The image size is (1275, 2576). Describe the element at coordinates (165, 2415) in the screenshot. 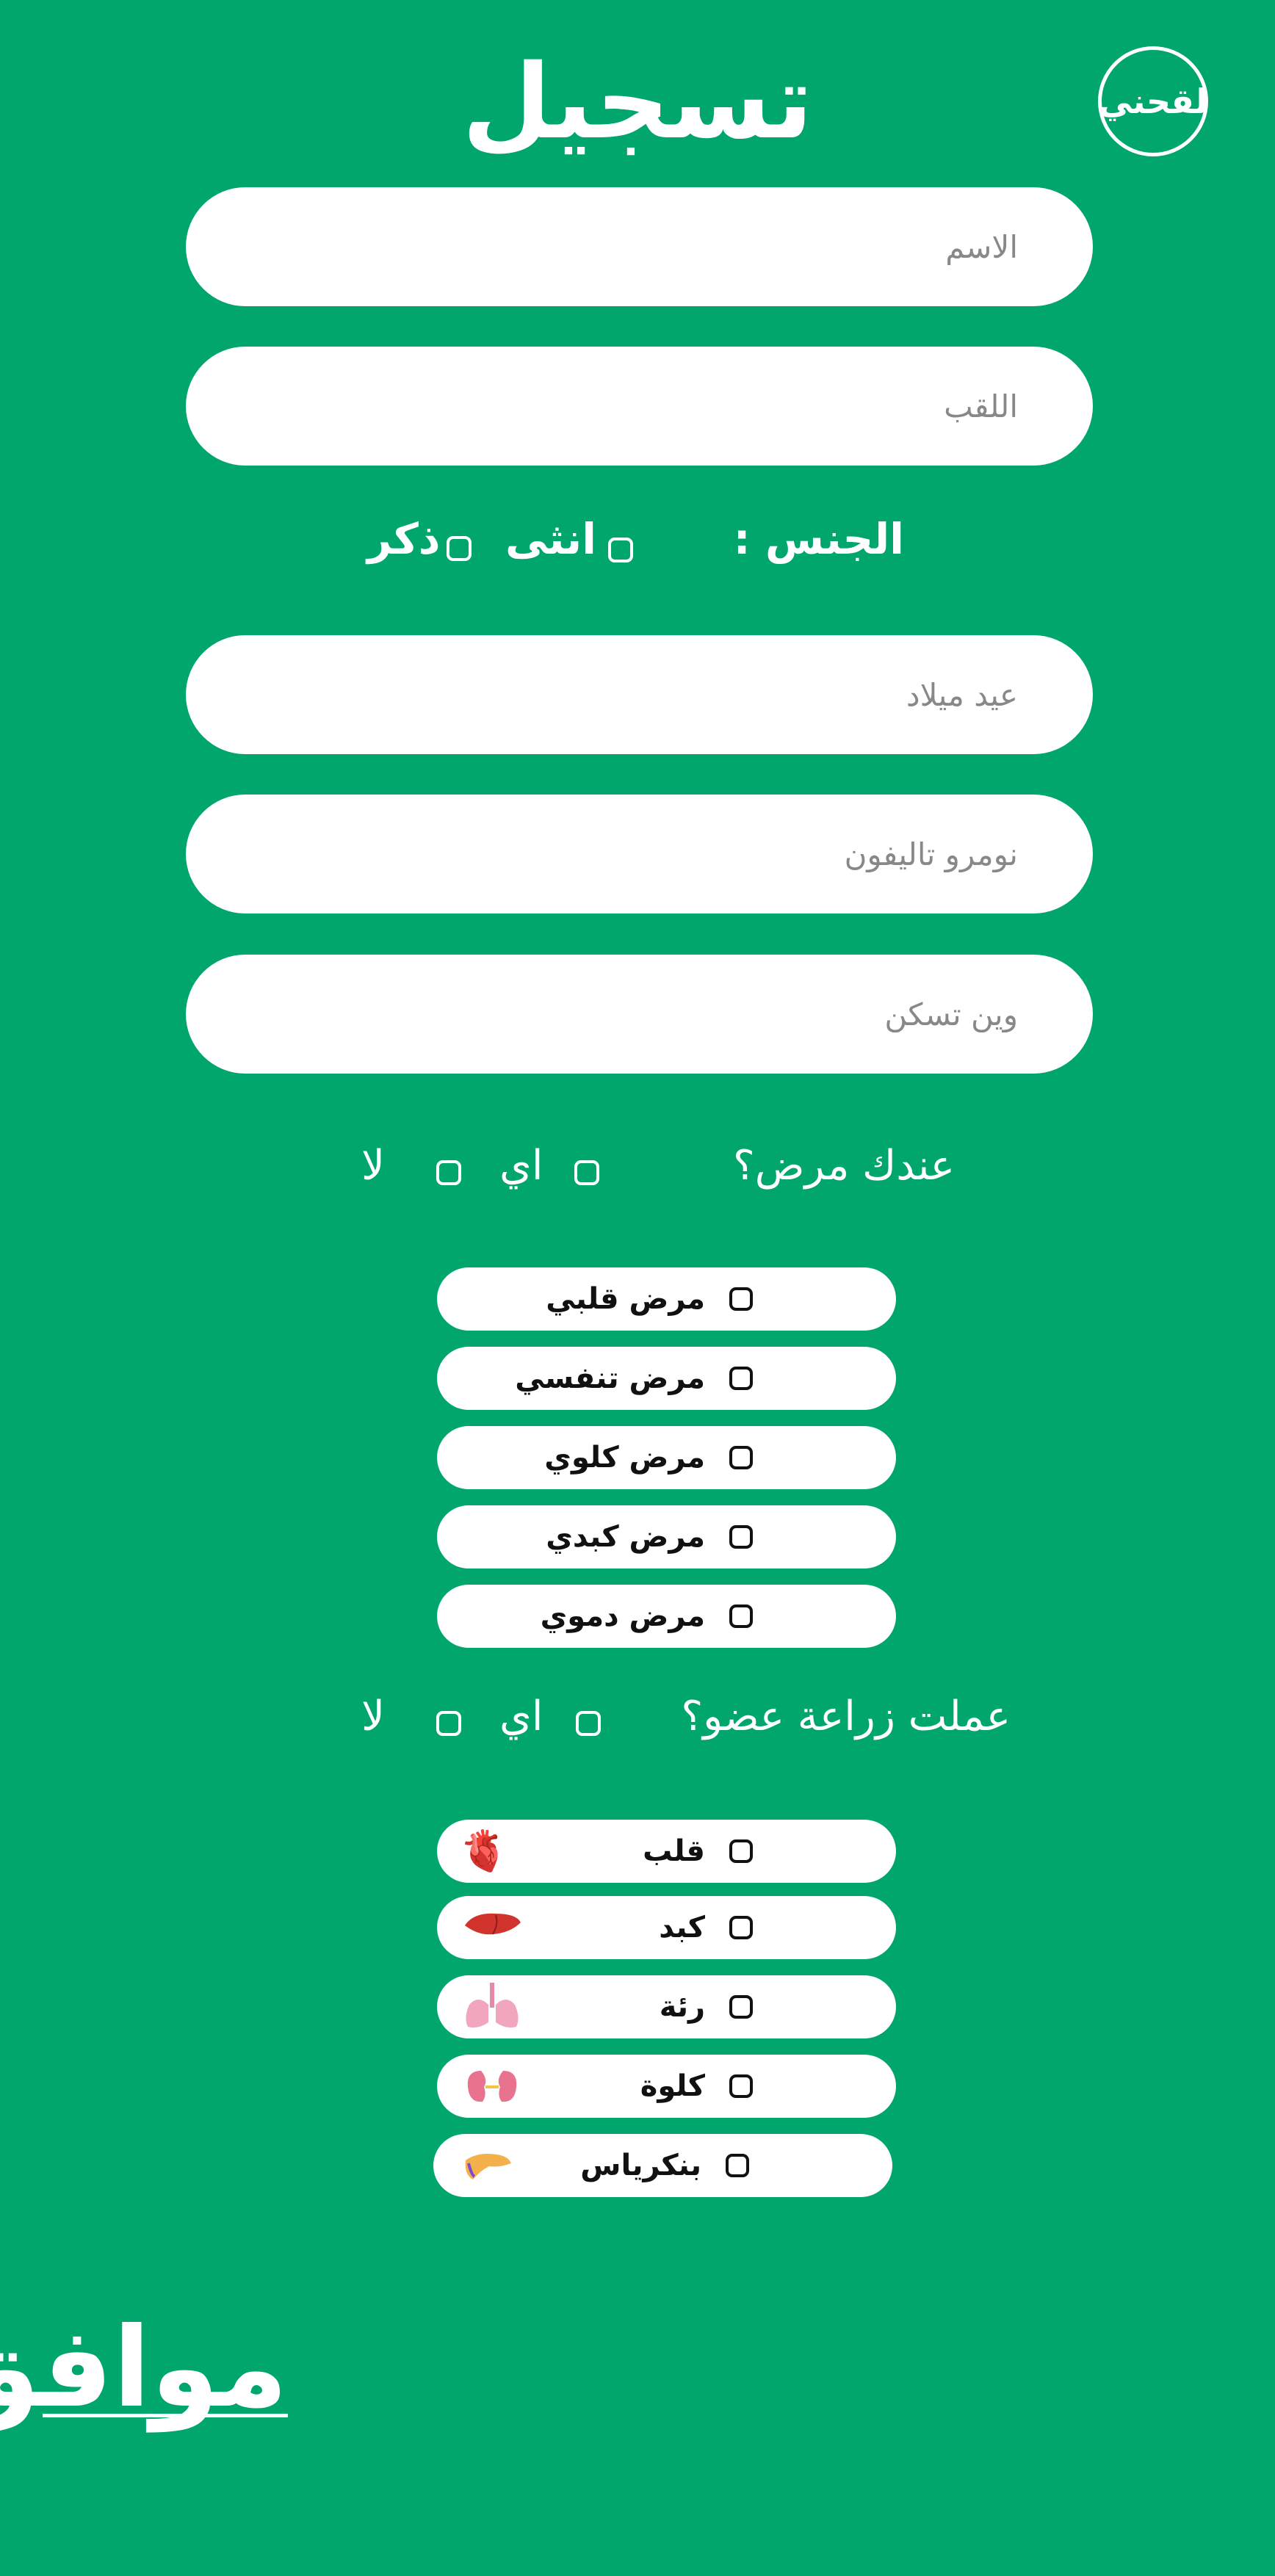

I see `submit-underline` at that location.